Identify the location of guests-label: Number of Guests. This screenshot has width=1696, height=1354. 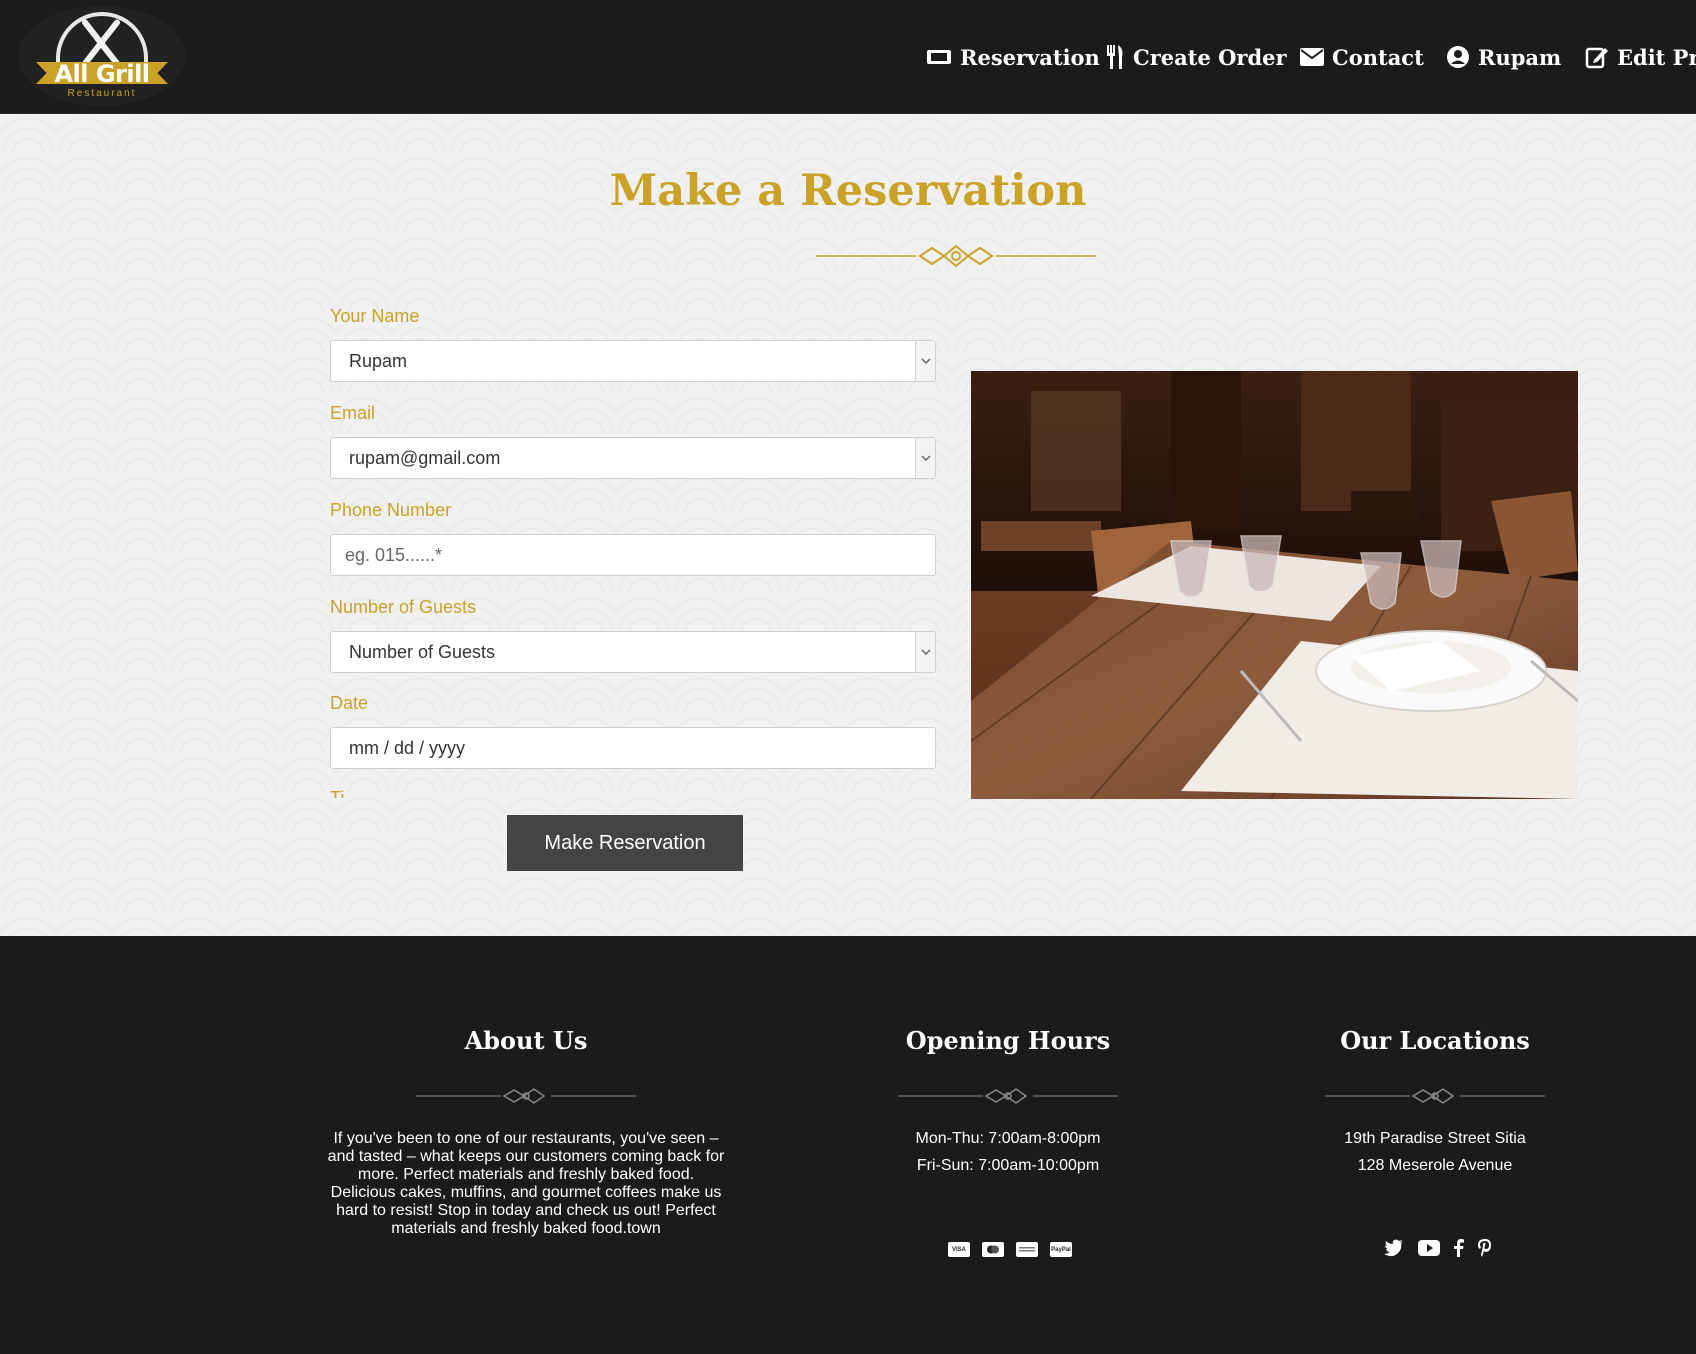
(403, 607).